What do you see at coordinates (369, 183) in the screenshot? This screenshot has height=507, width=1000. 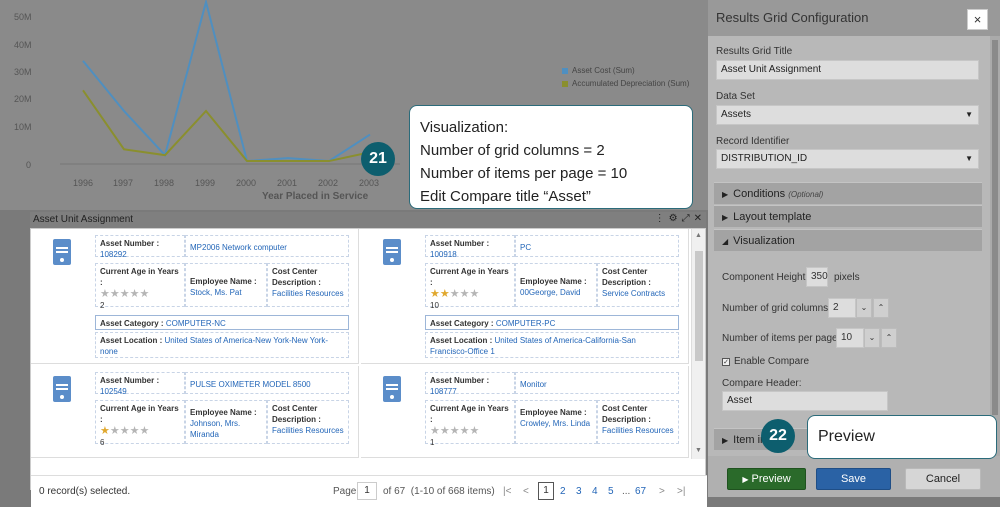 I see `x-tick: 2003` at bounding box center [369, 183].